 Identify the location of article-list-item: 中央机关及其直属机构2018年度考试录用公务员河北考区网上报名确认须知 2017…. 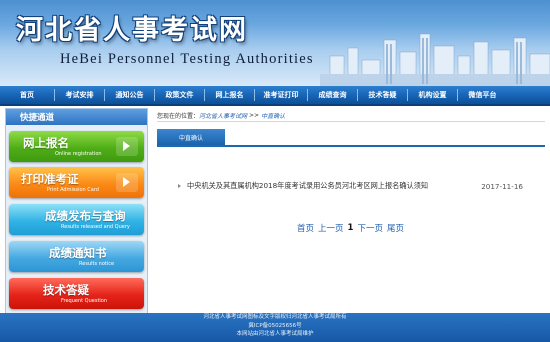
(350, 186).